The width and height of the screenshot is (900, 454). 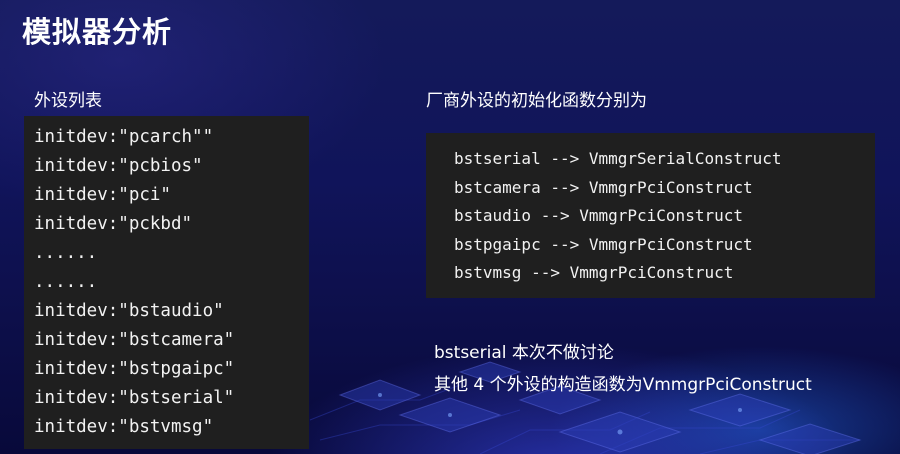 What do you see at coordinates (124, 137) in the screenshot?
I see `code-line: initdev:"pcarch""` at bounding box center [124, 137].